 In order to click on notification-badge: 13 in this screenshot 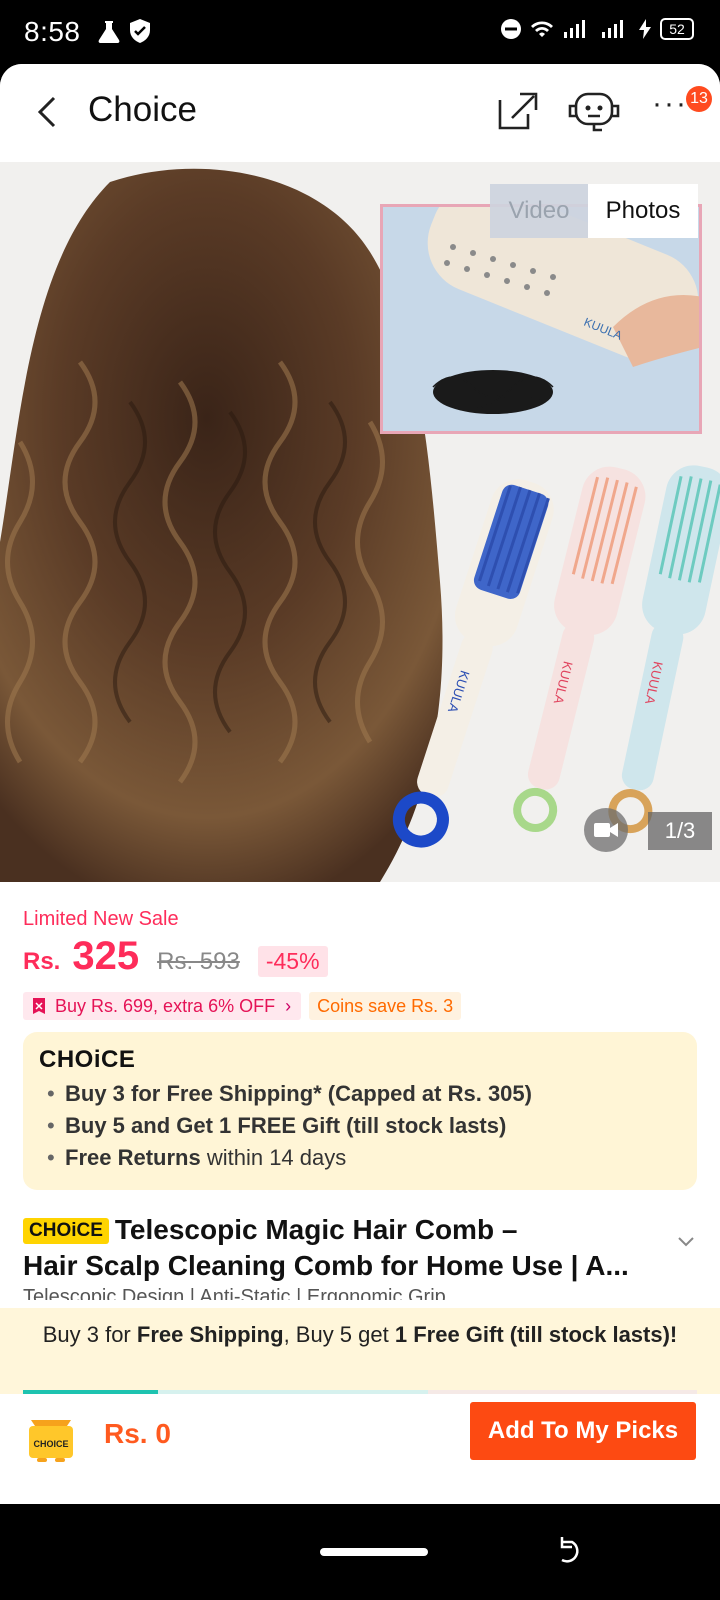, I will do `click(699, 99)`.